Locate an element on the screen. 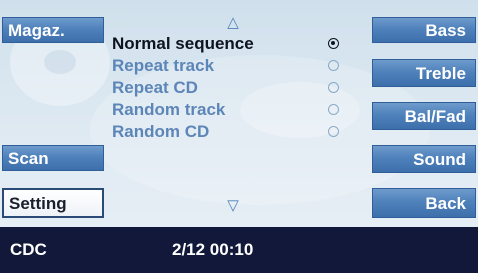  source-label: CDC is located at coordinates (28, 249).